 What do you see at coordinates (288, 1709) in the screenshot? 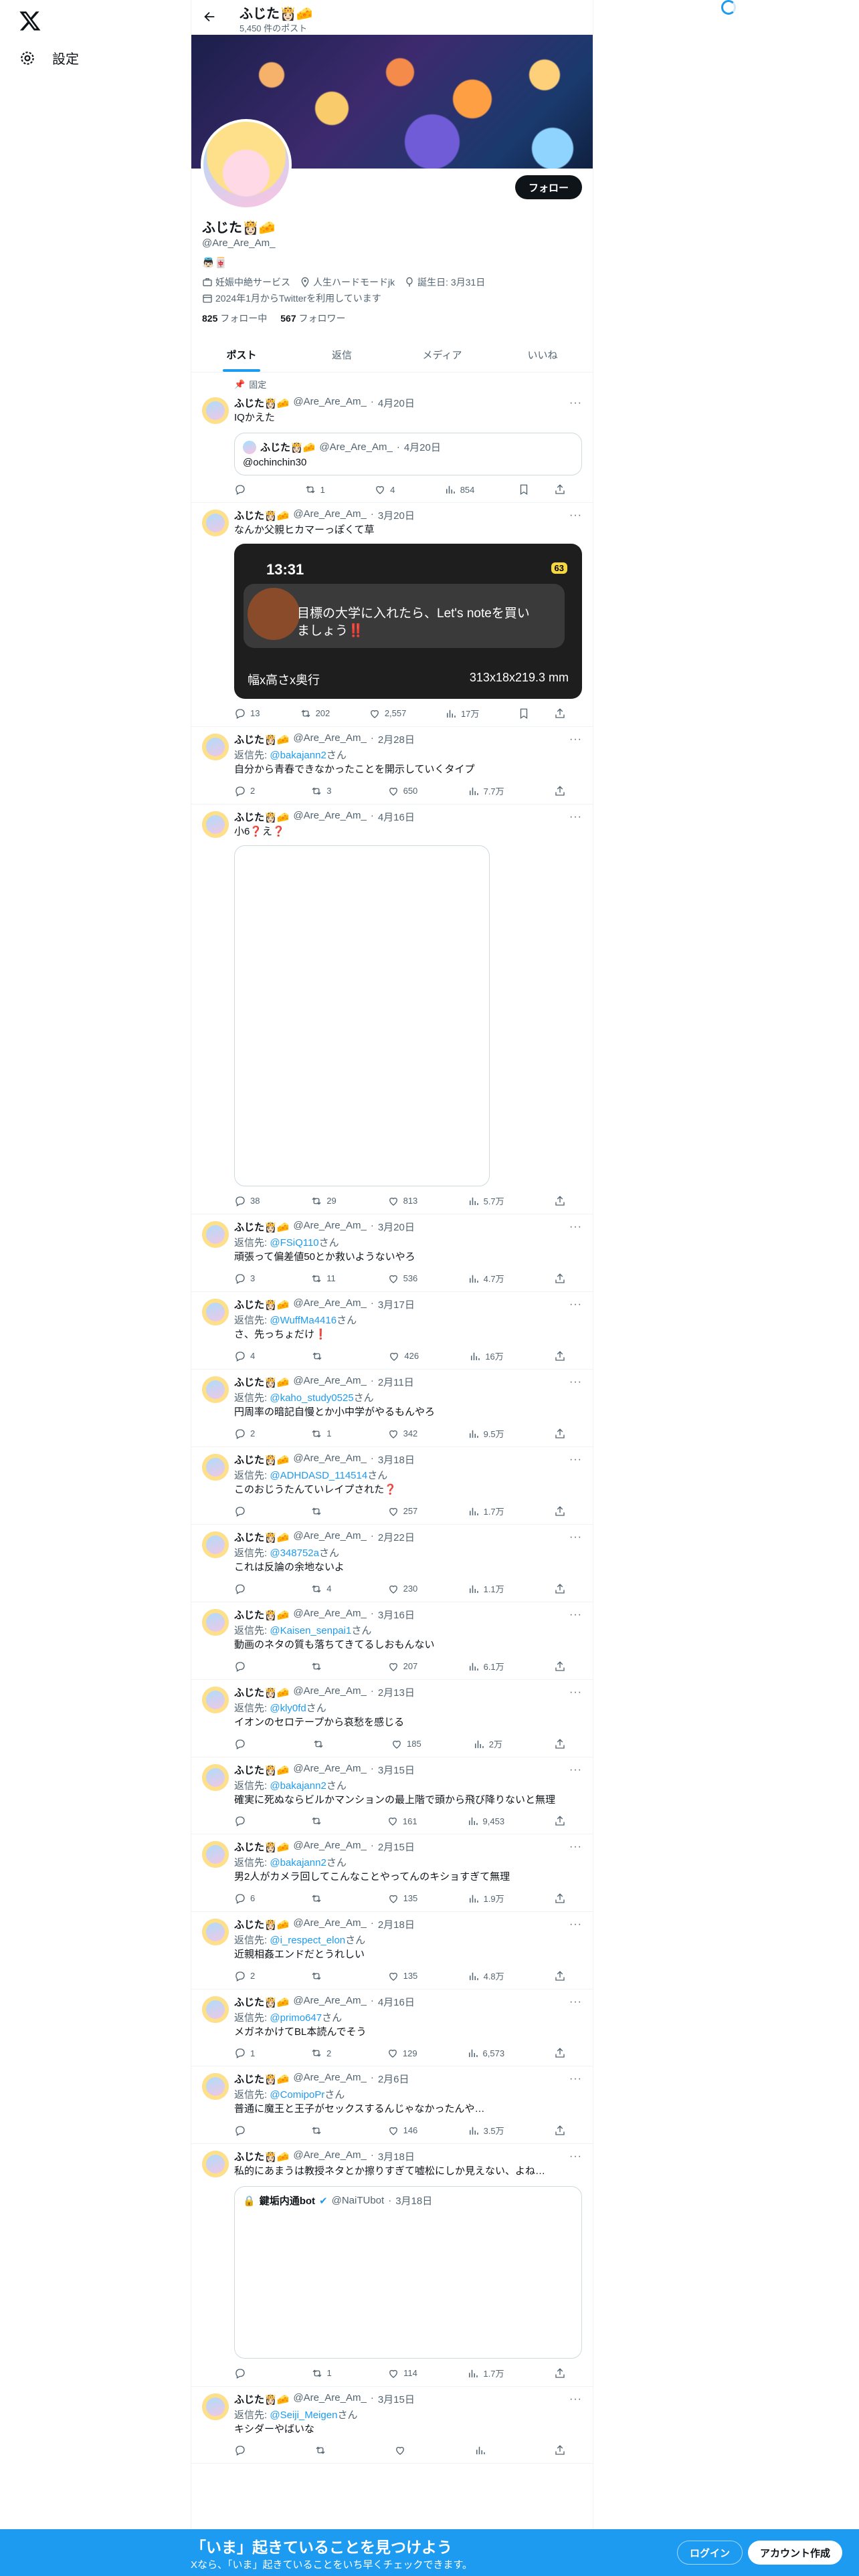
I see `reply-to-user: @kly0fd` at bounding box center [288, 1709].